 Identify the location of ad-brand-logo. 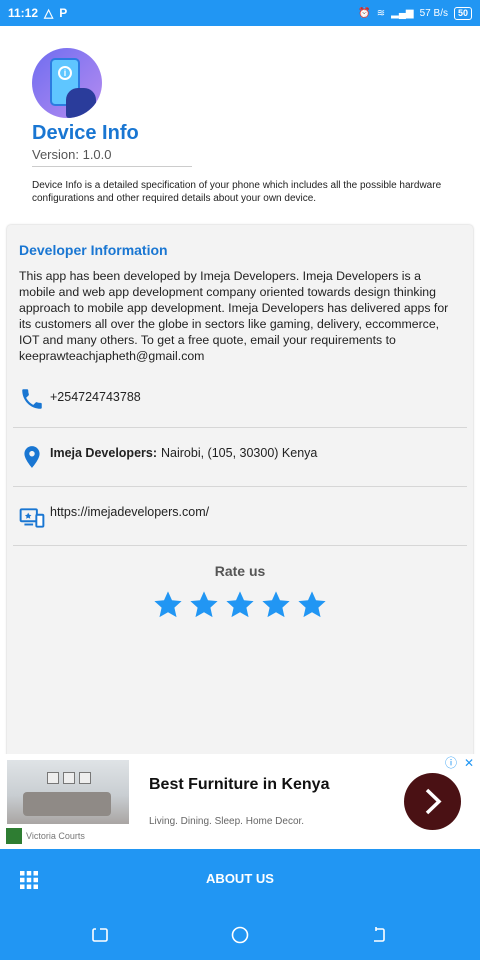
(14, 836).